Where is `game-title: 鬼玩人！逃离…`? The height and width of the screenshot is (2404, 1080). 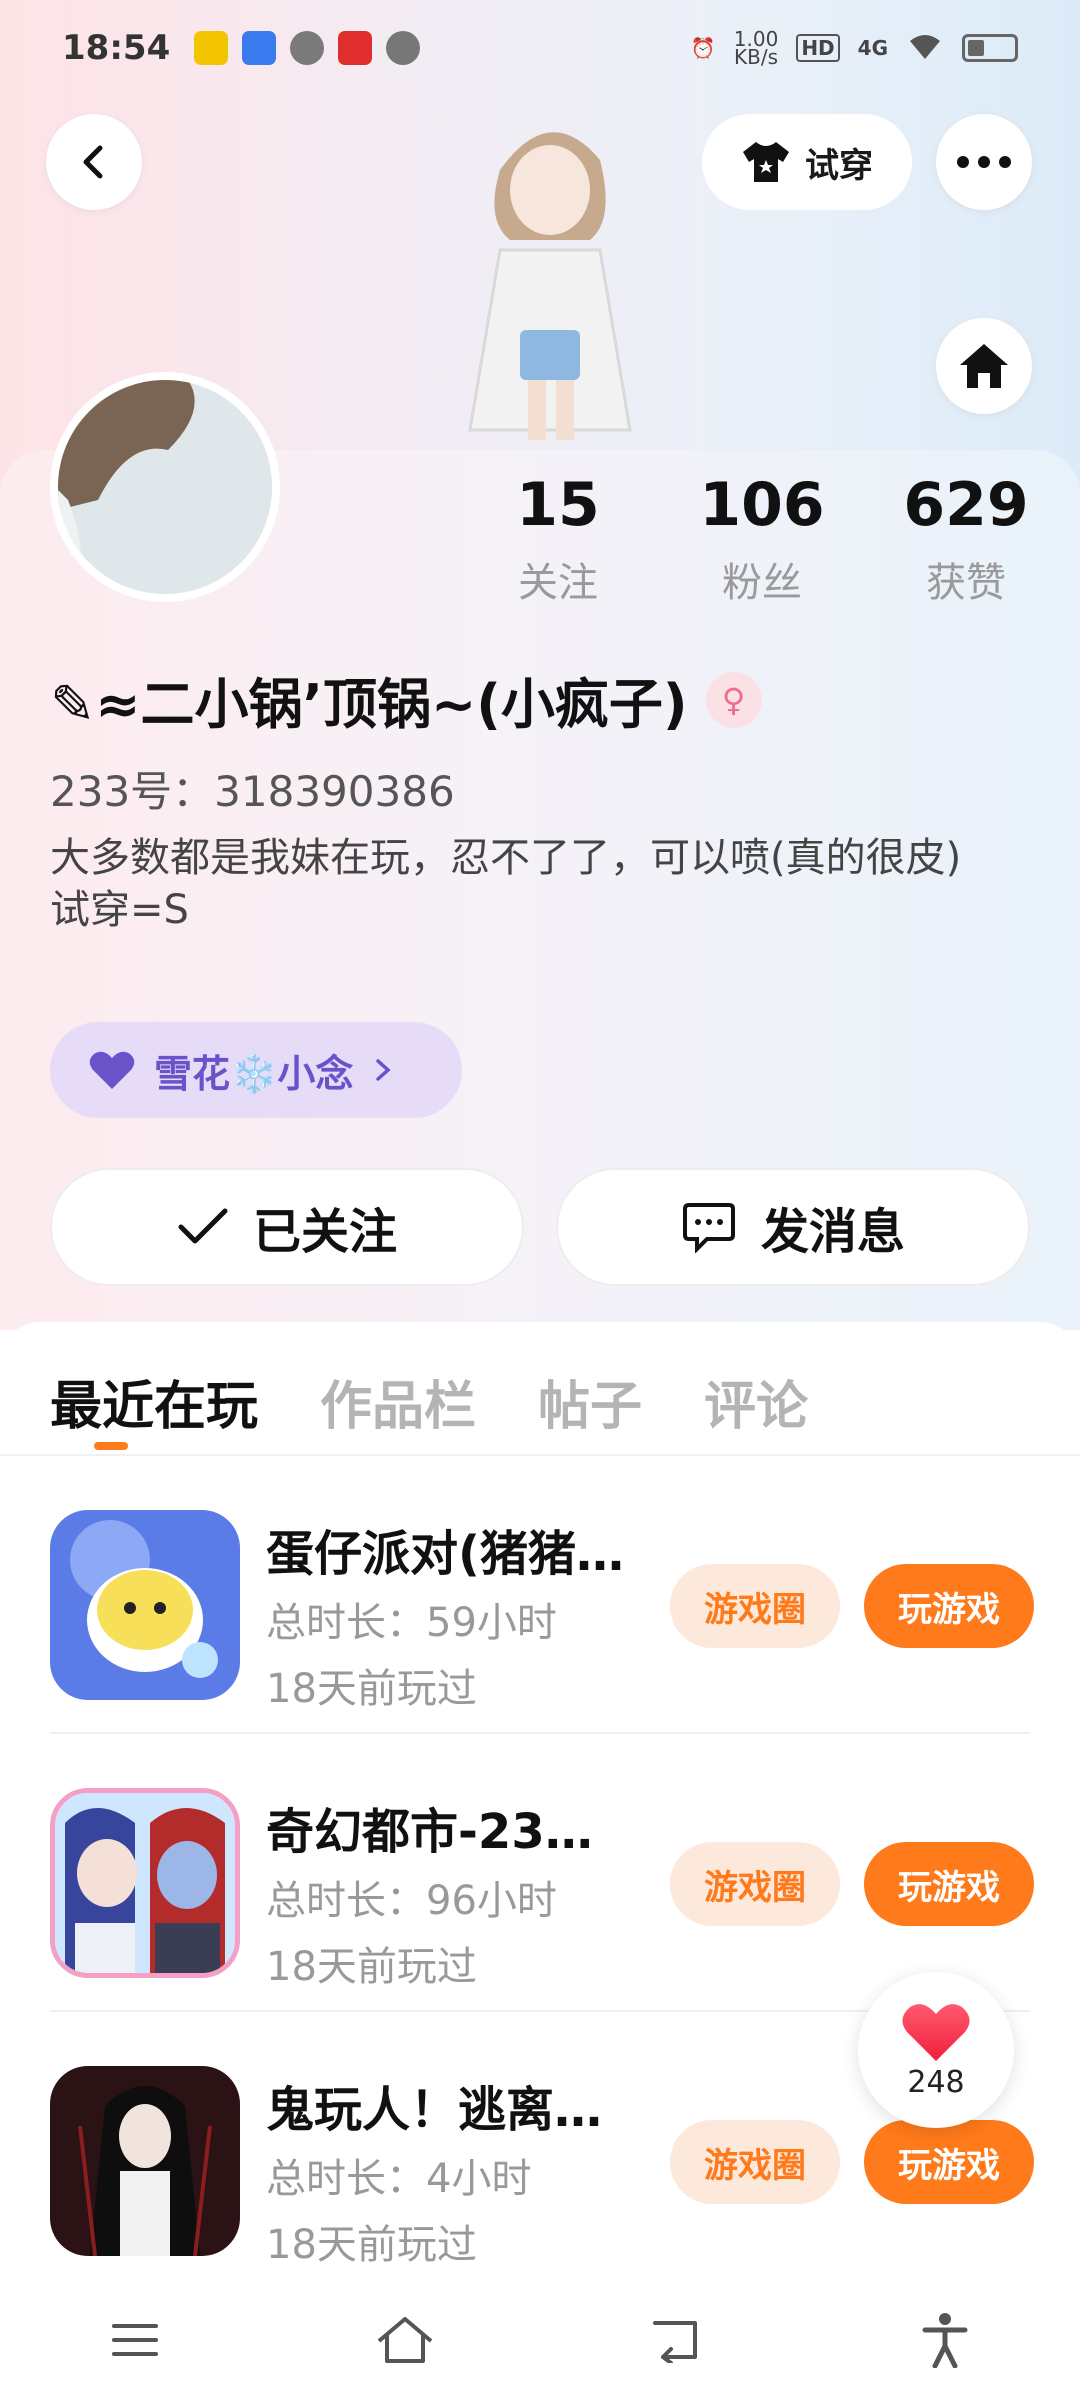 game-title: 鬼玩人！逃离… is located at coordinates (434, 2110).